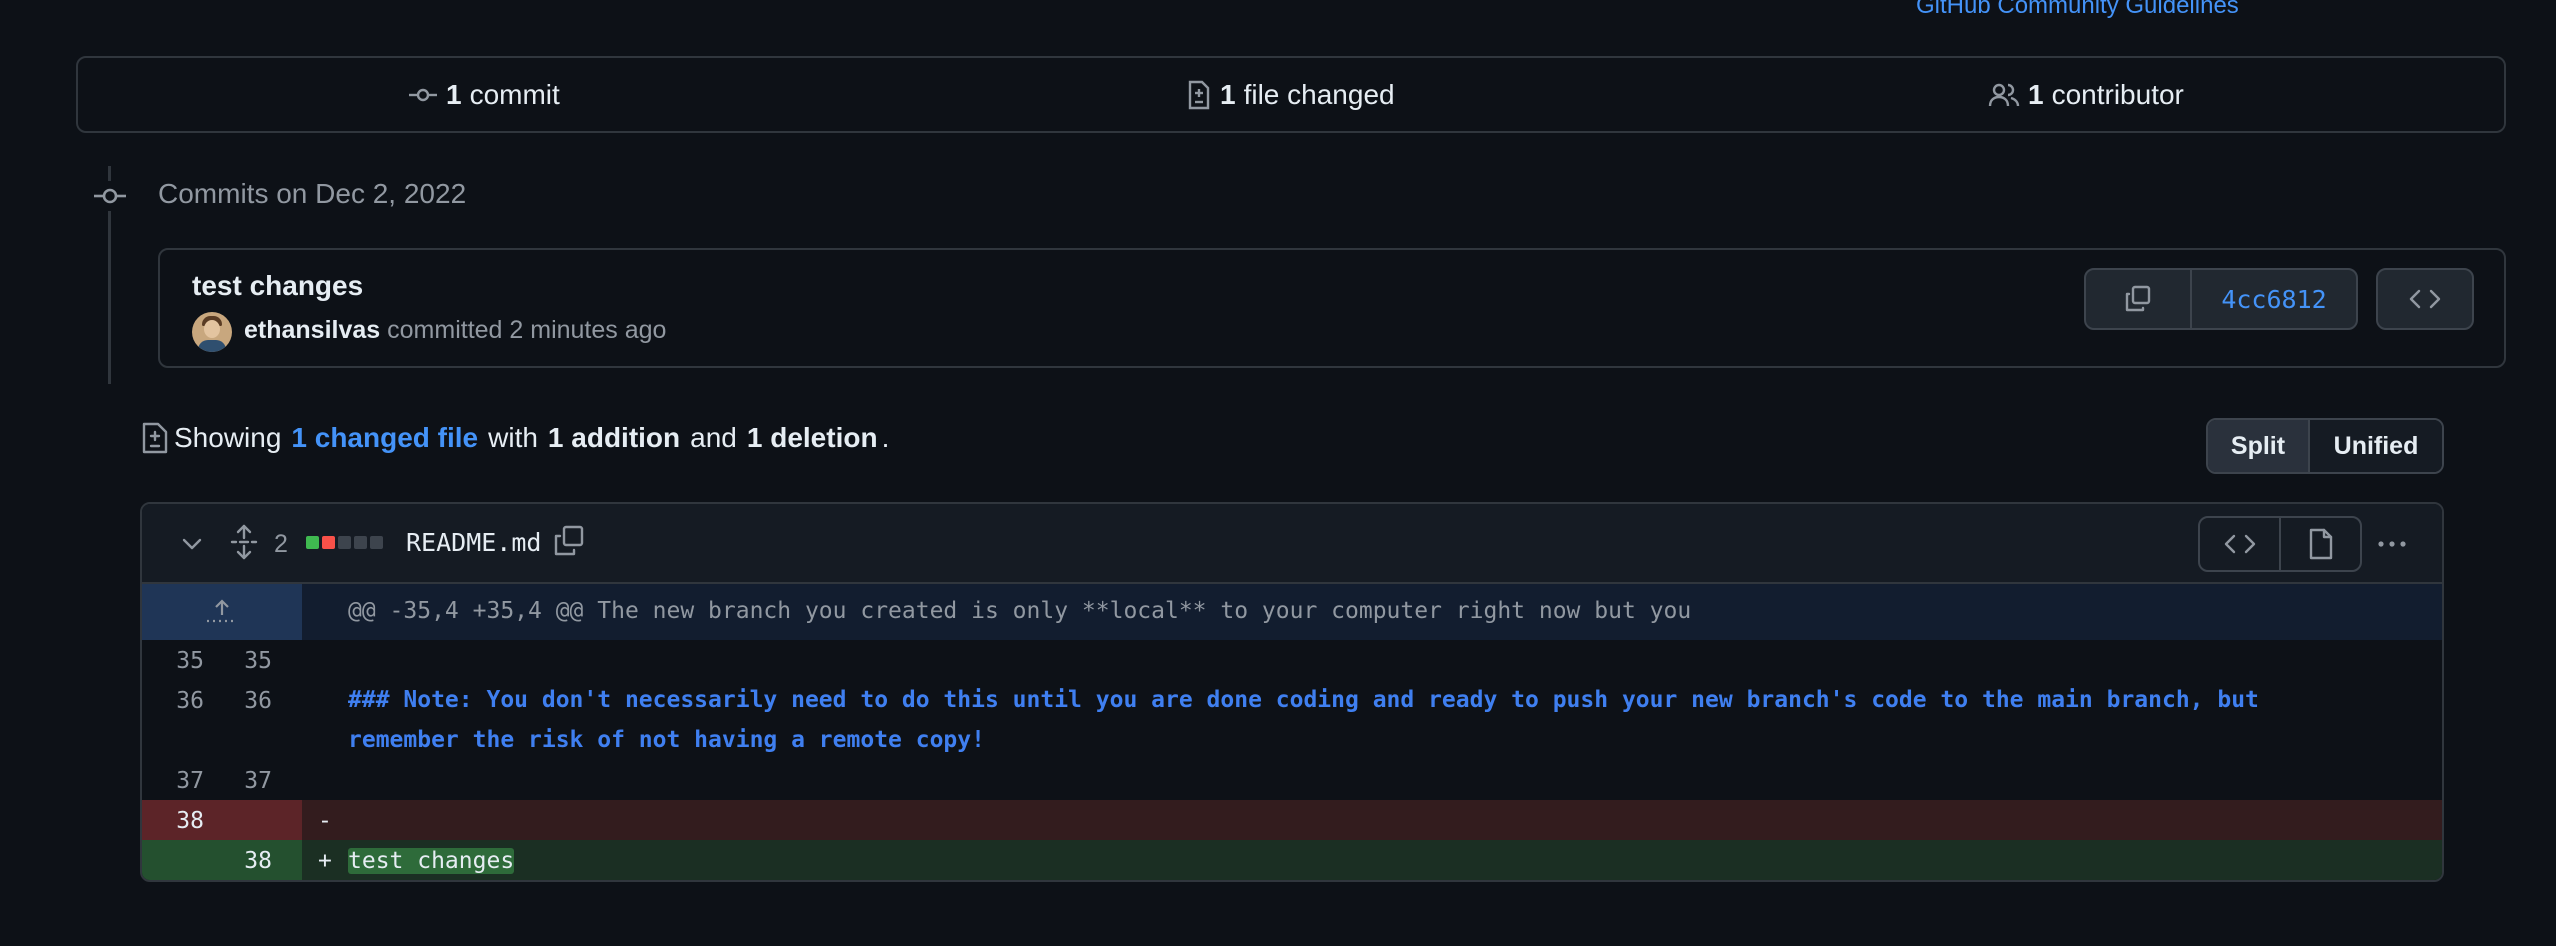 This screenshot has width=2556, height=946. I want to click on deletion-sign: -, so click(325, 821).